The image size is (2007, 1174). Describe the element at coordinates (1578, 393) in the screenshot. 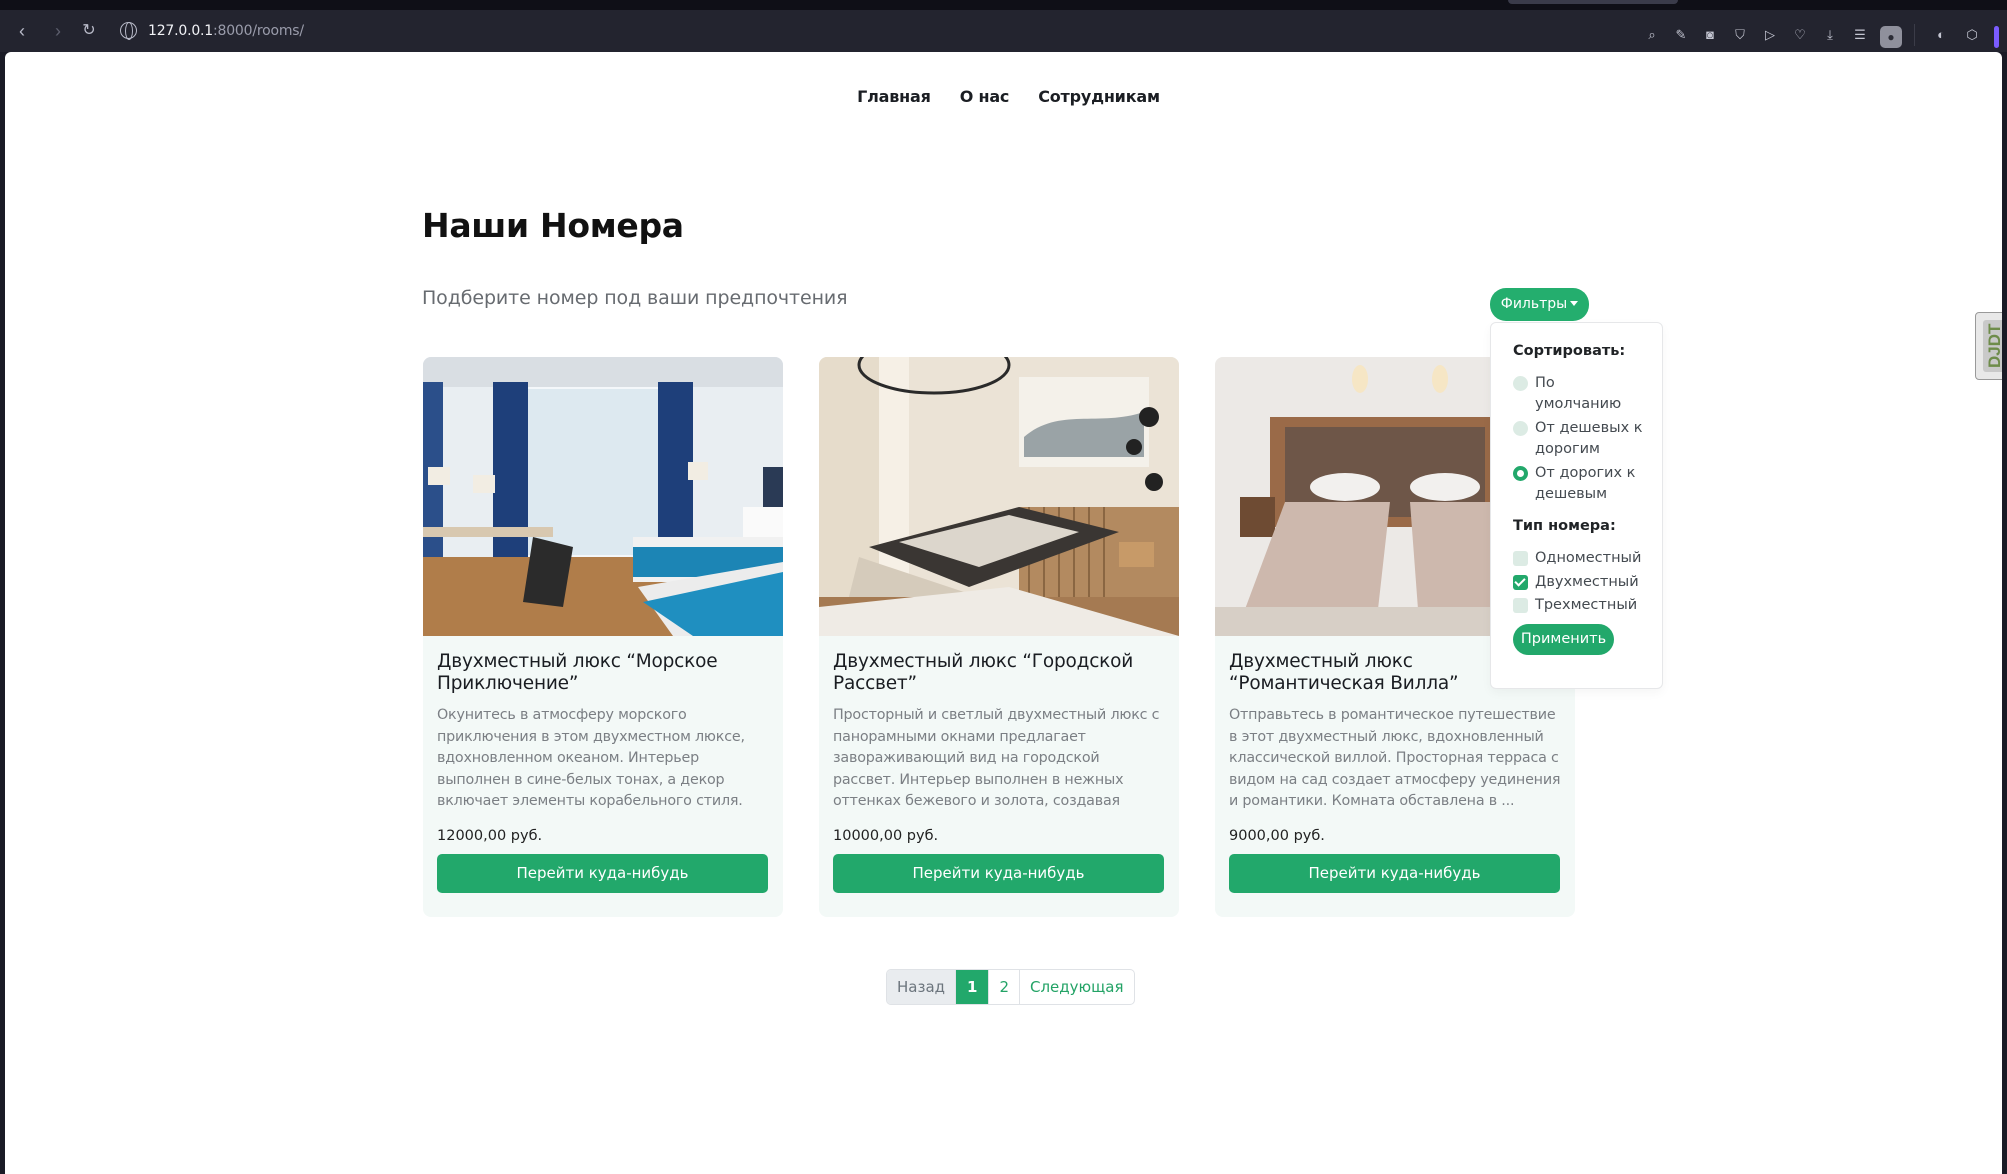

I see `sort-option-label: По умолчанию` at that location.